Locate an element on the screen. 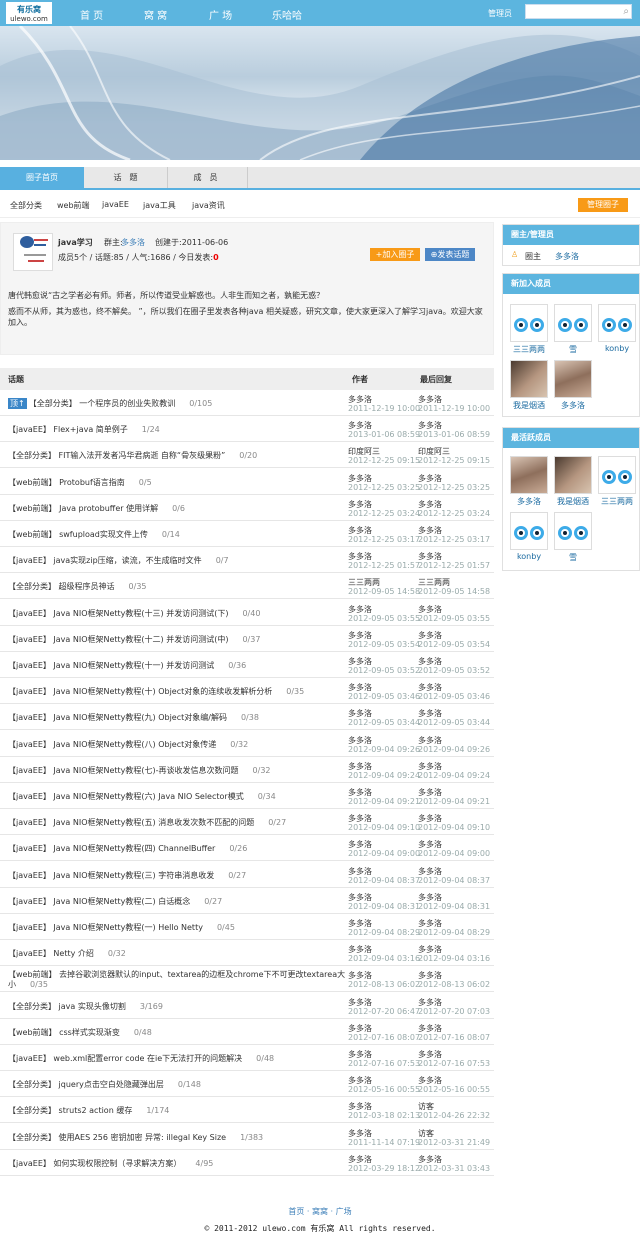 The height and width of the screenshot is (1242, 640). member-card: 我是烟酒 is located at coordinates (529, 385).